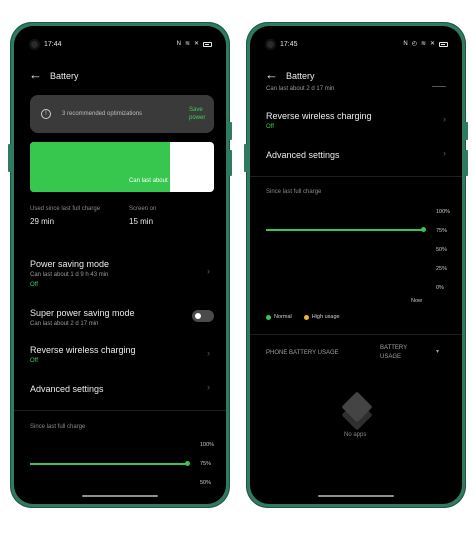 The height and width of the screenshot is (533, 474). I want to click on legend-high-usage-label: High usage, so click(325, 317).